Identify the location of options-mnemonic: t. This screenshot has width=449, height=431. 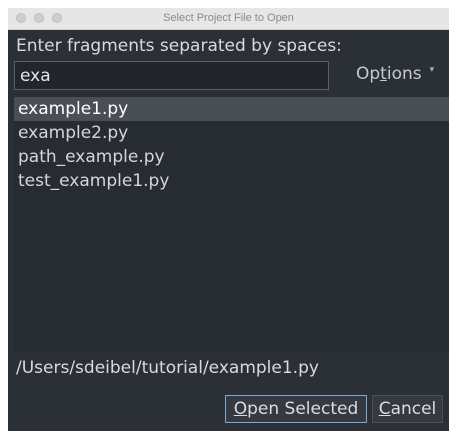
(383, 74).